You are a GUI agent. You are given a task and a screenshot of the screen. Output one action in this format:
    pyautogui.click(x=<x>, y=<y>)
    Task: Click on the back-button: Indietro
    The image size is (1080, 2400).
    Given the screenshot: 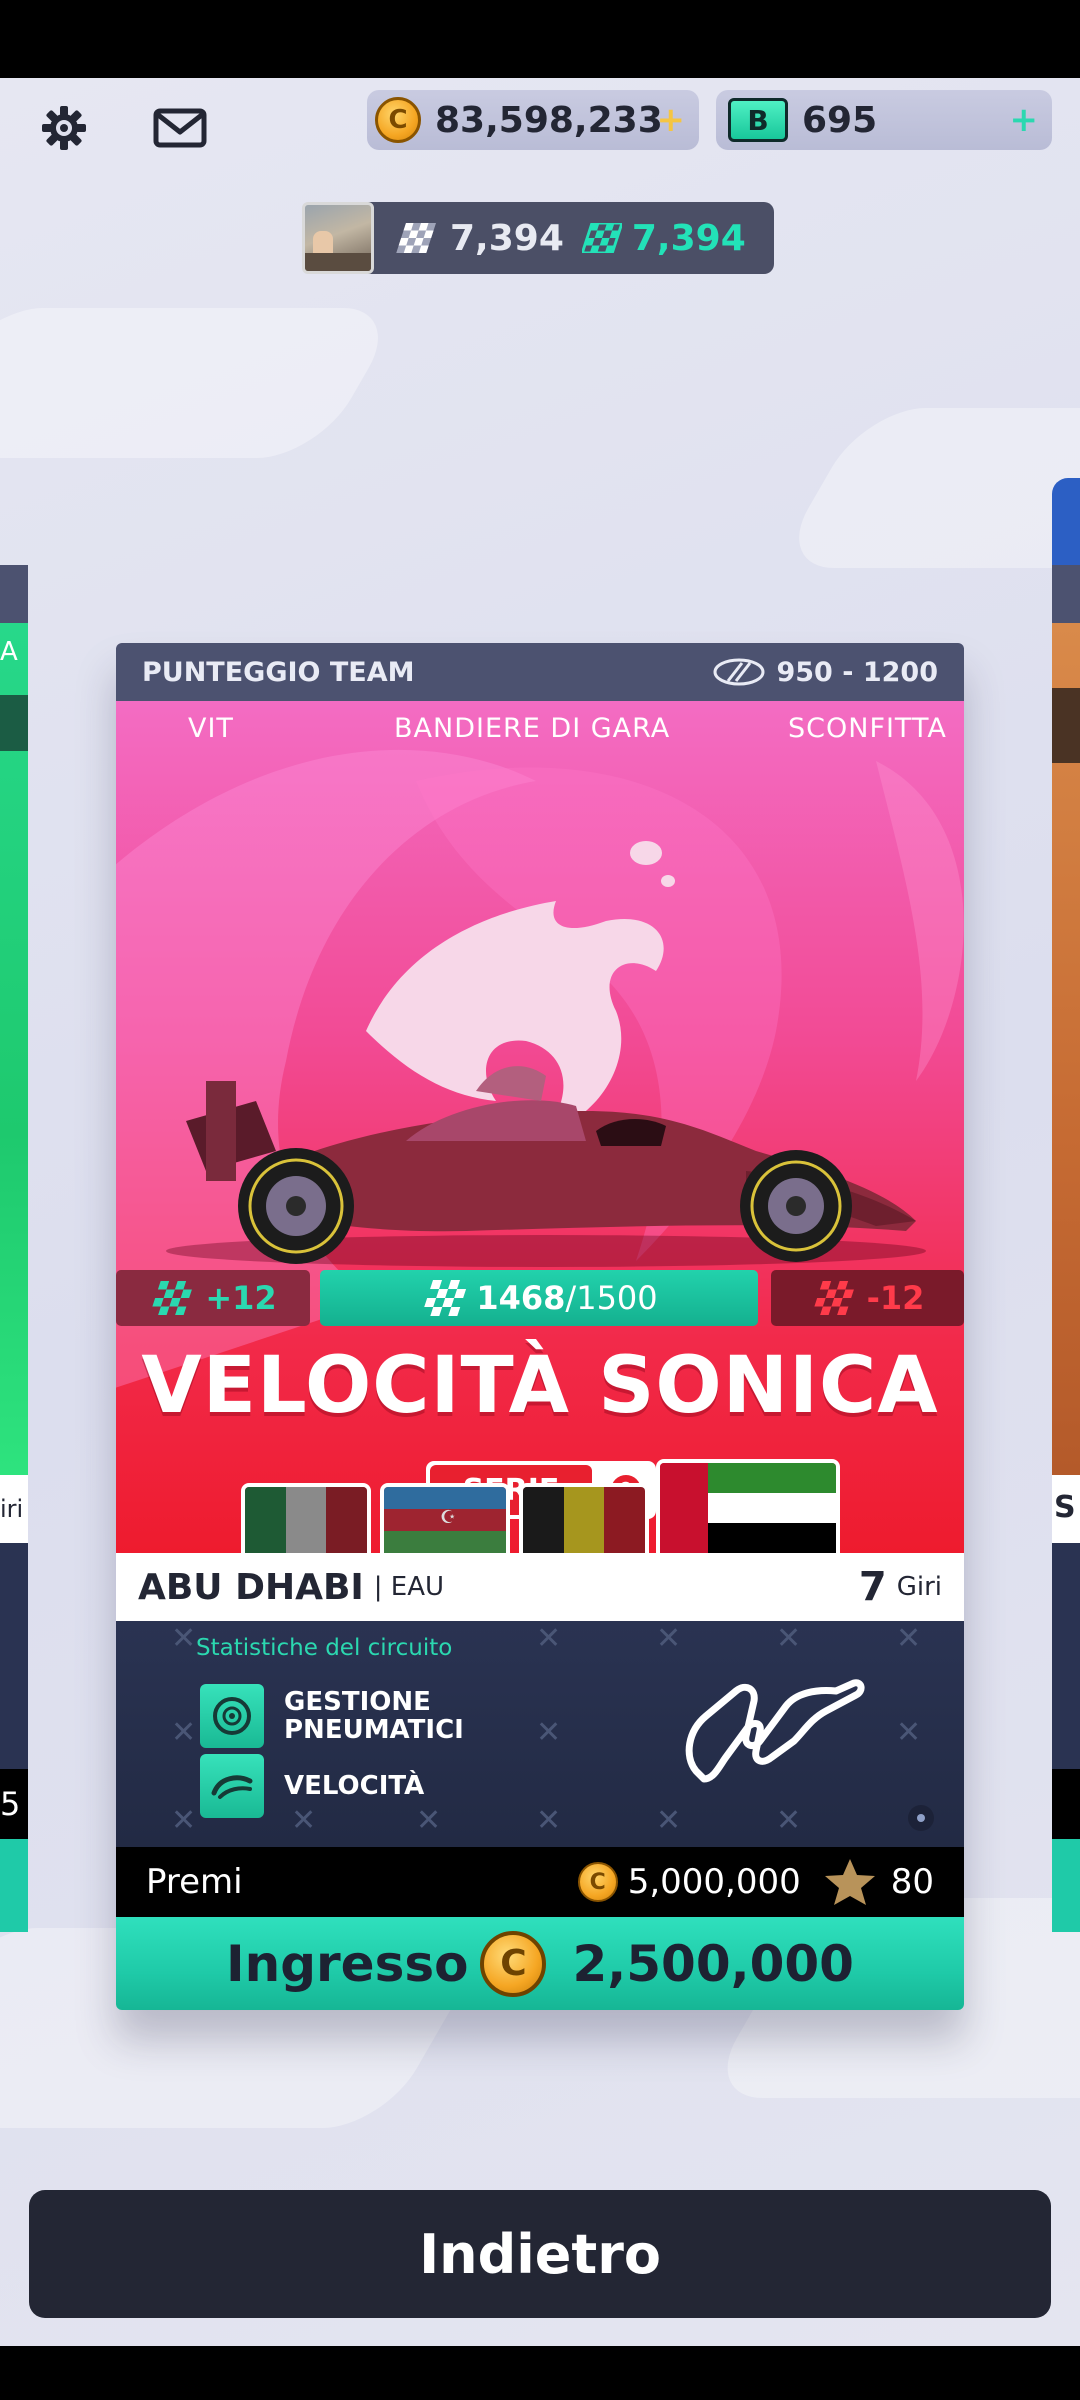 What is the action you would take?
    pyautogui.click(x=540, y=2254)
    